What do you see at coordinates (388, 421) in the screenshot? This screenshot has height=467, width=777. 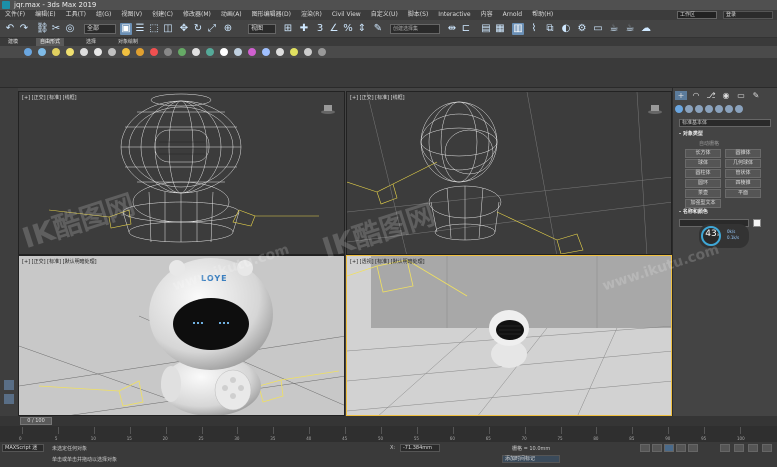 I see `time-slider: 0 / 100` at bounding box center [388, 421].